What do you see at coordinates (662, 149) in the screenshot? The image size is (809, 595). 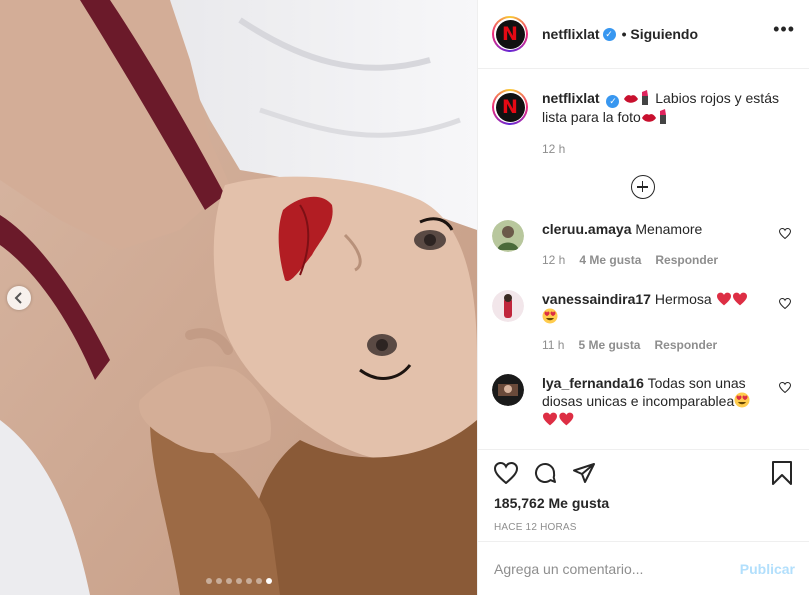 I see `caption-meta: 12 h` at bounding box center [662, 149].